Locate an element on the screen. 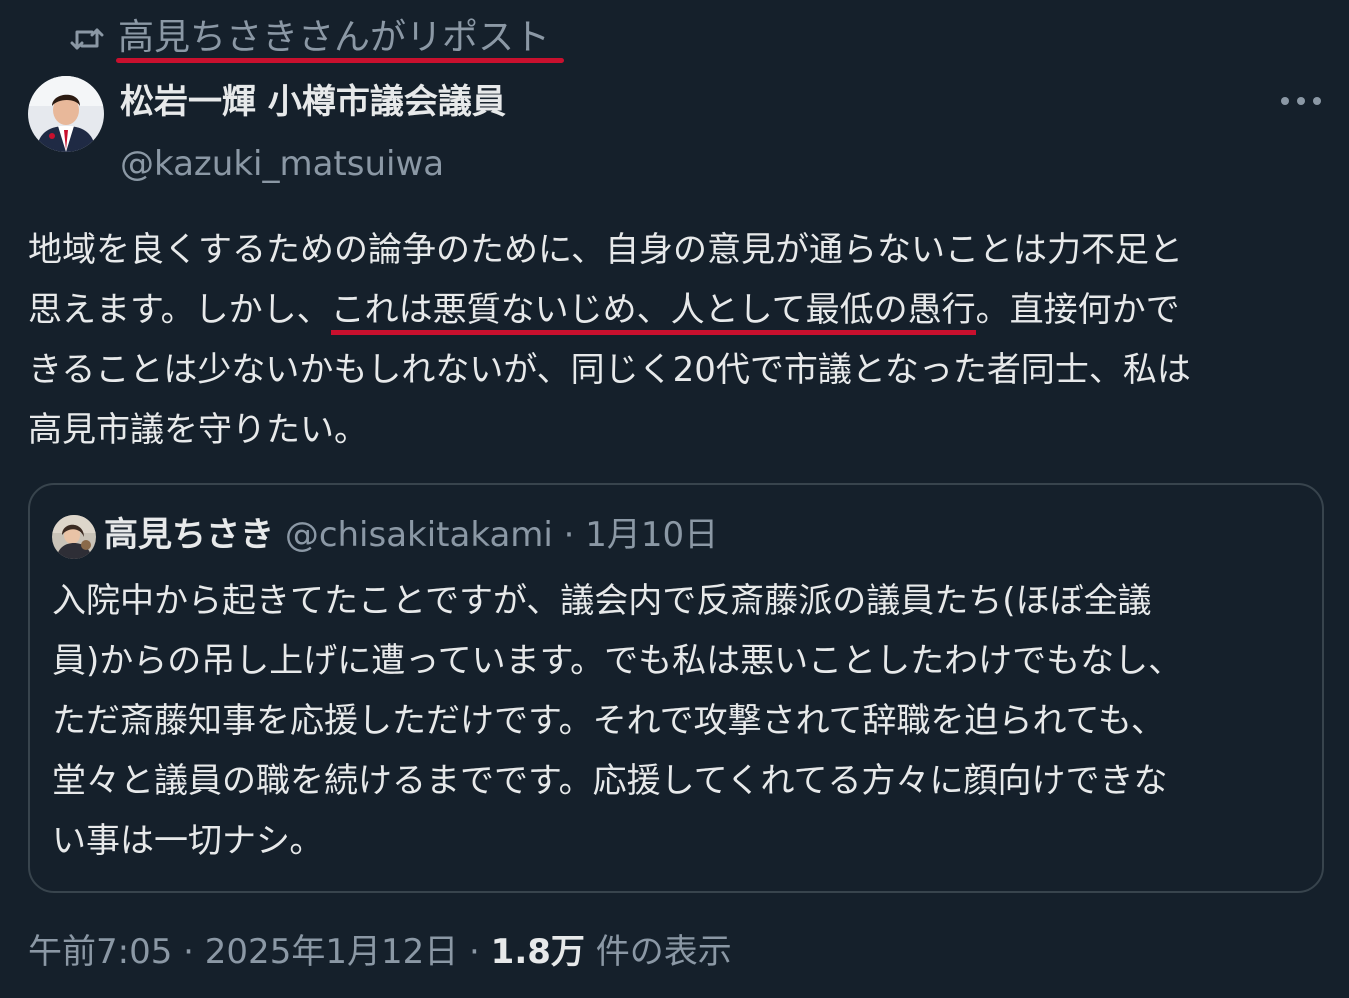 This screenshot has width=1349, height=998. quote-header: 高見ちさき @chisakitakami · 1月10日 is located at coordinates (411, 536).